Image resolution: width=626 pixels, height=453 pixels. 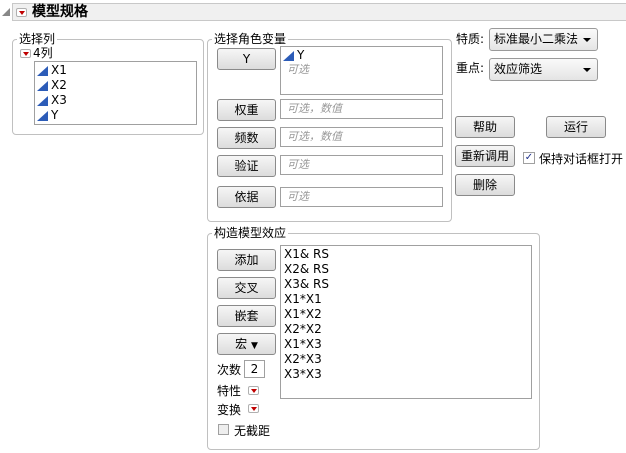 What do you see at coordinates (543, 69) in the screenshot?
I see `emphasis-select: 效应筛选` at bounding box center [543, 69].